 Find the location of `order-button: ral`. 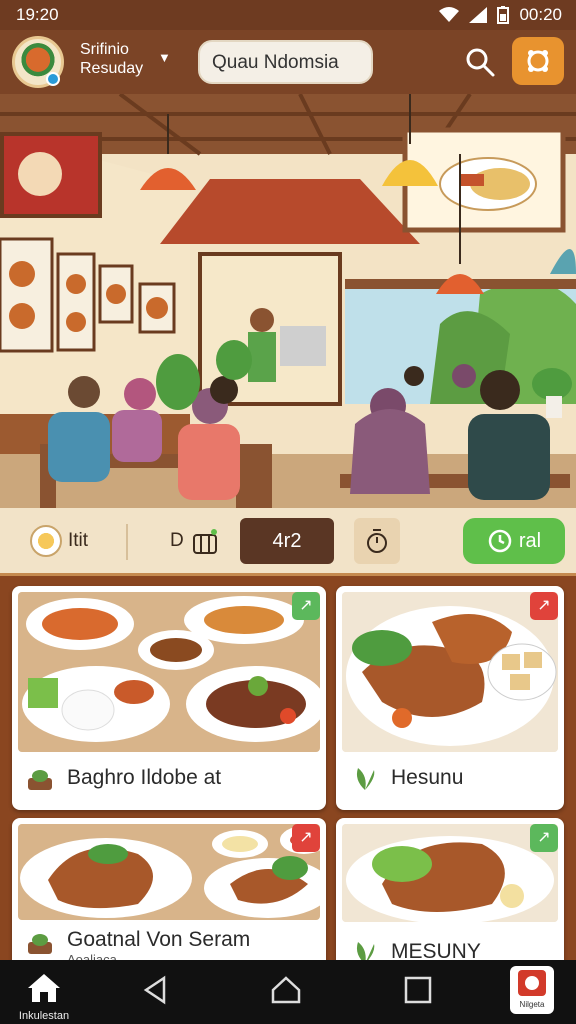

order-button: ral is located at coordinates (514, 541).